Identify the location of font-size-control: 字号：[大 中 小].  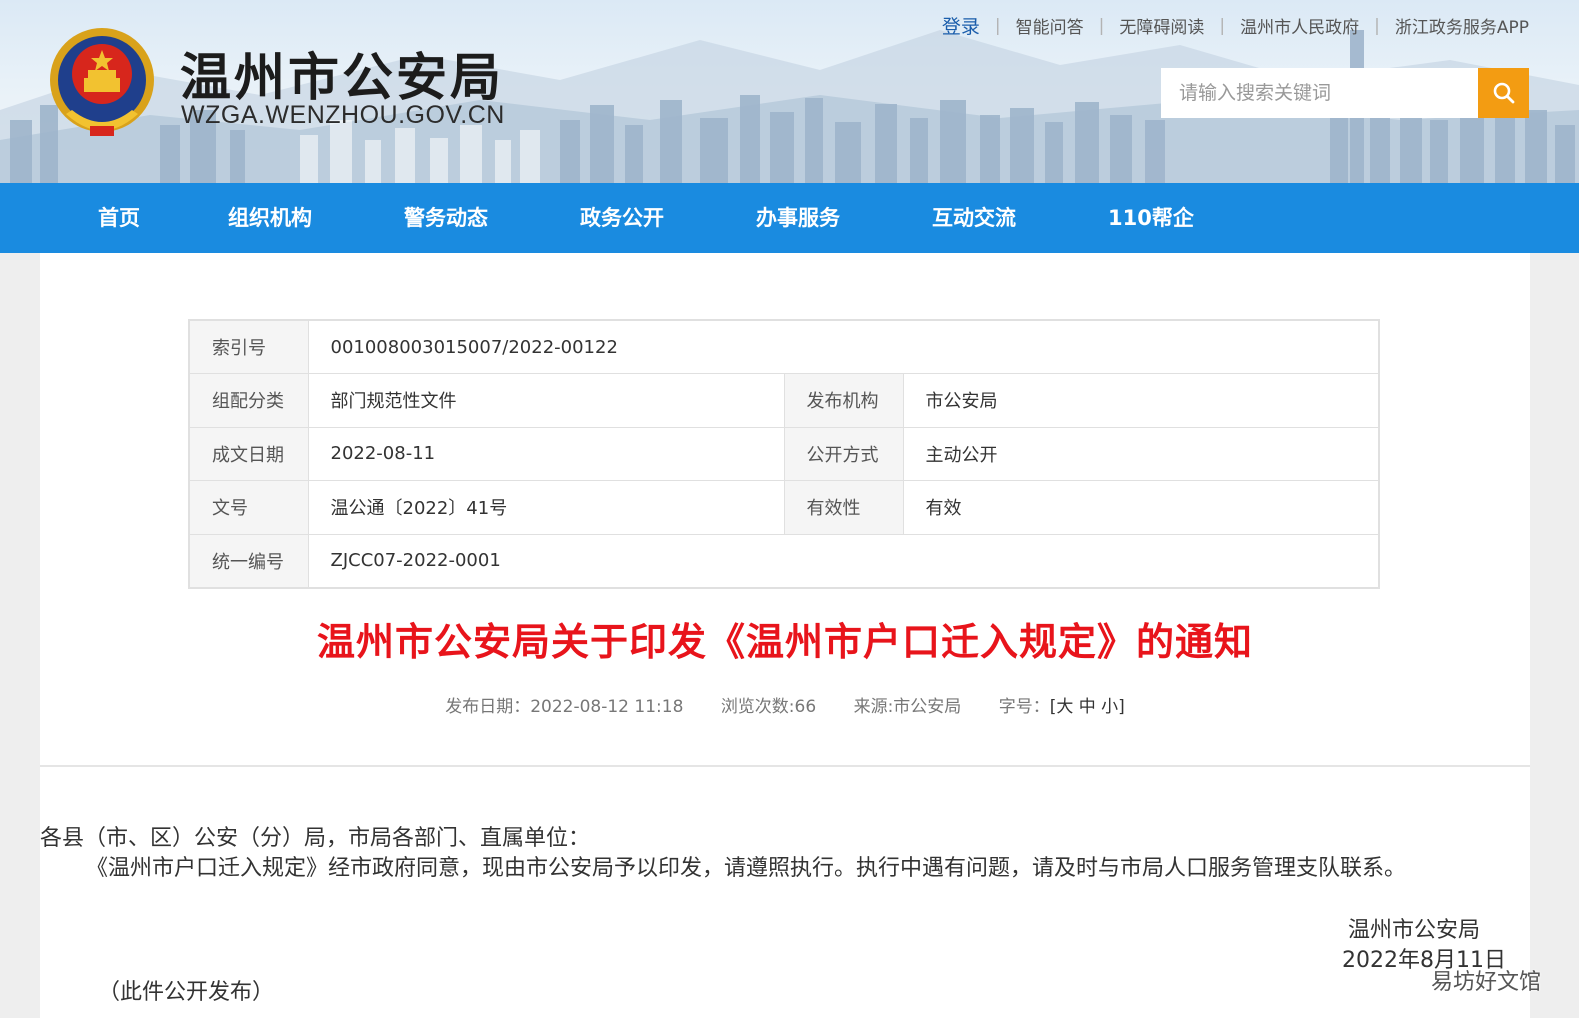
(1062, 707).